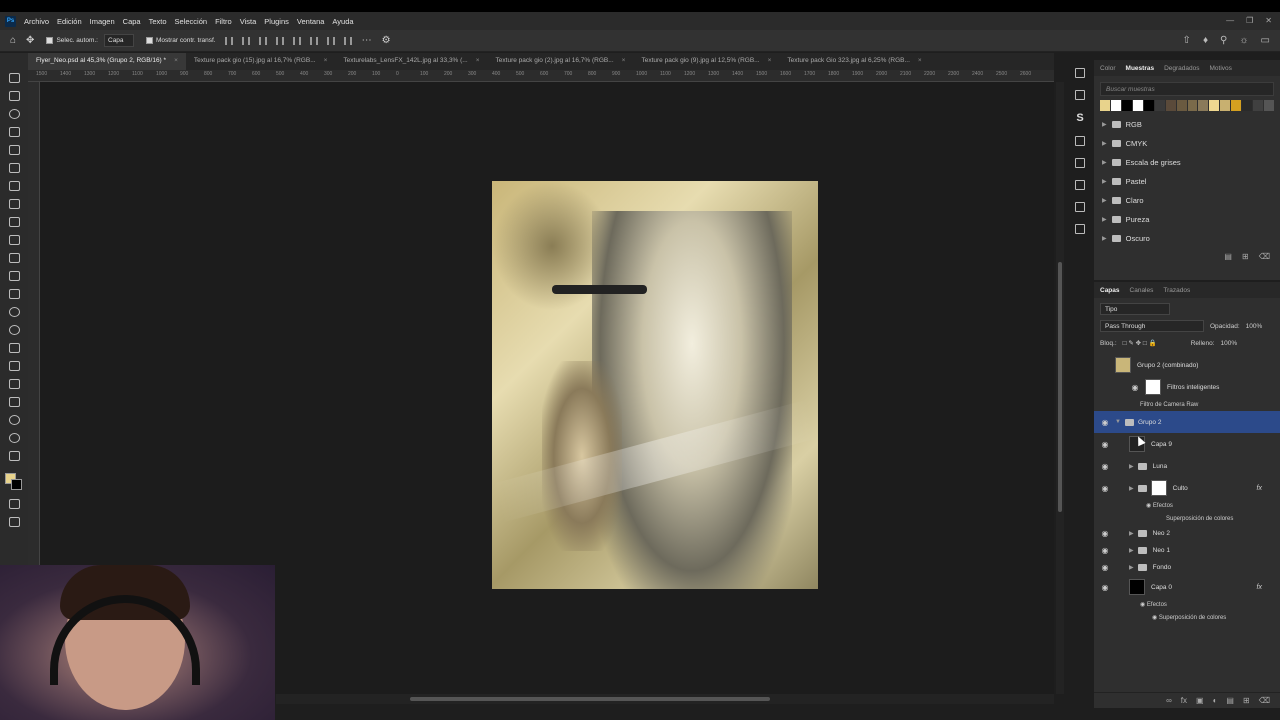  I want to click on more-options-icon: ⋯, so click(367, 40).